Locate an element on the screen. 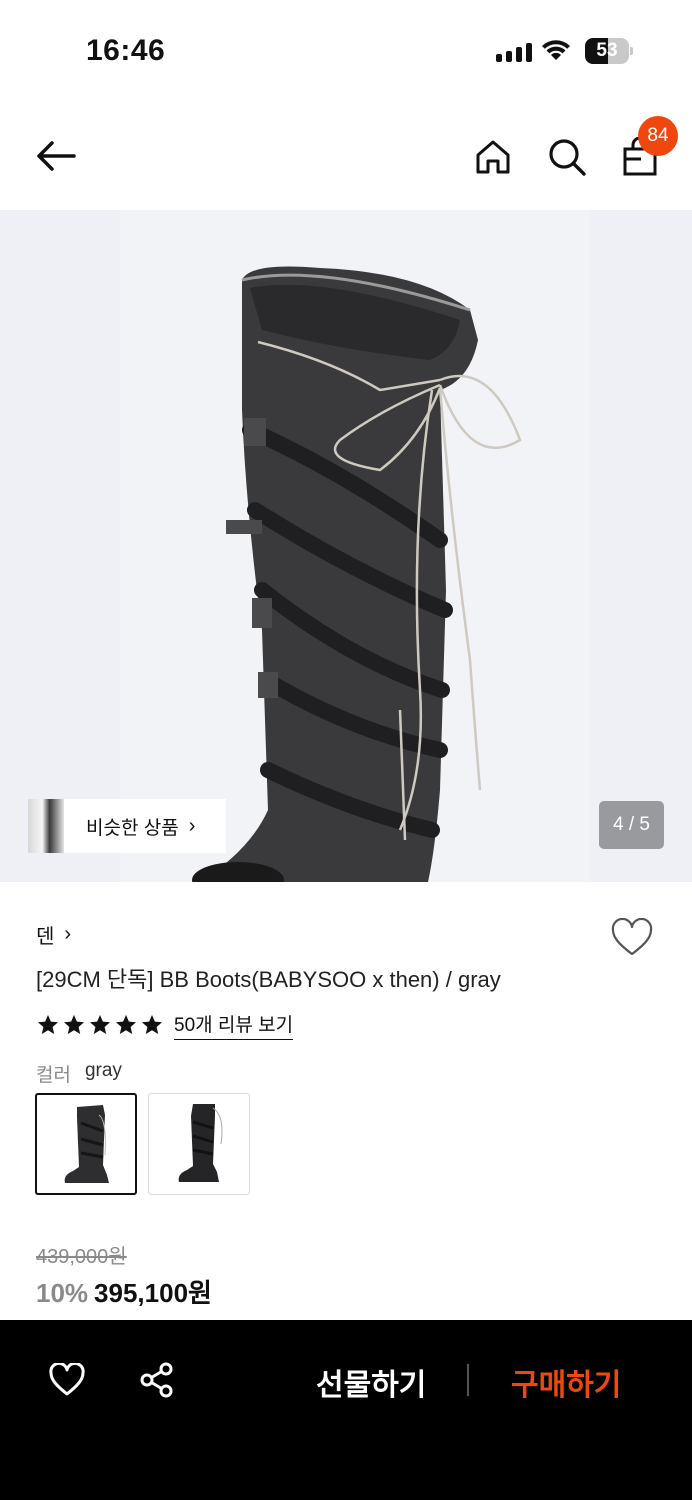 The image size is (692, 1500). rating-stars is located at coordinates (100, 1025).